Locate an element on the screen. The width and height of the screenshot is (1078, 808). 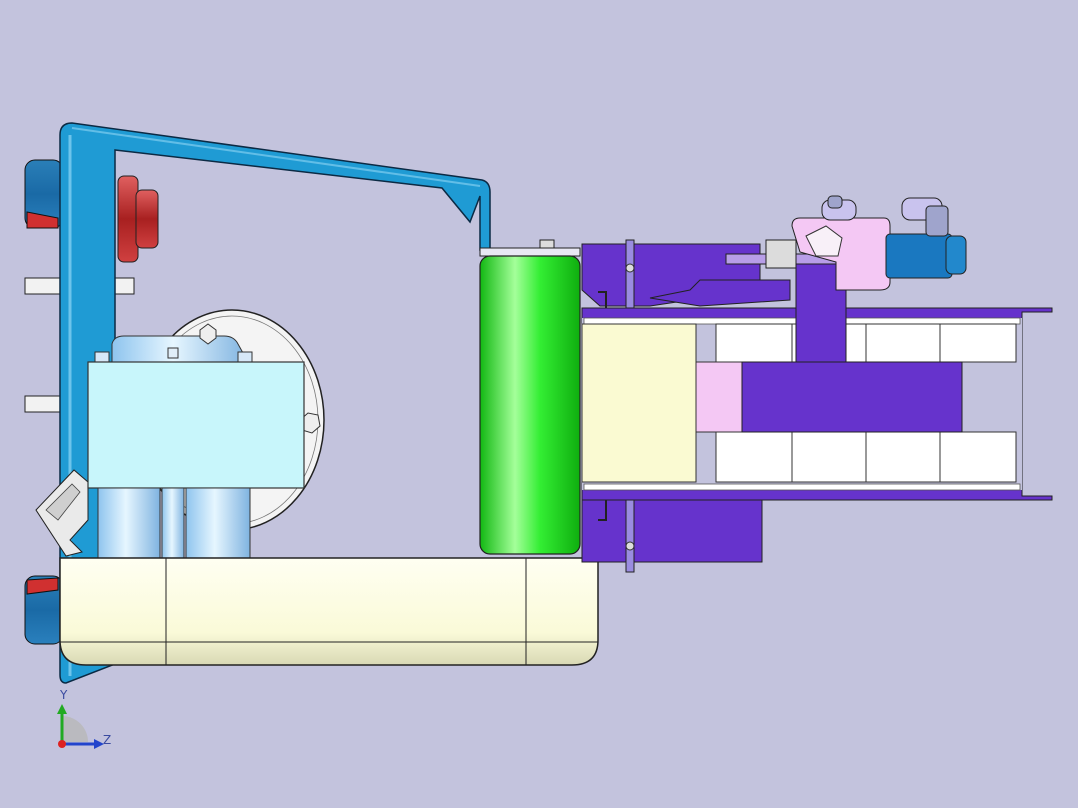
air-fitting-left is located at coordinates (839, 208).